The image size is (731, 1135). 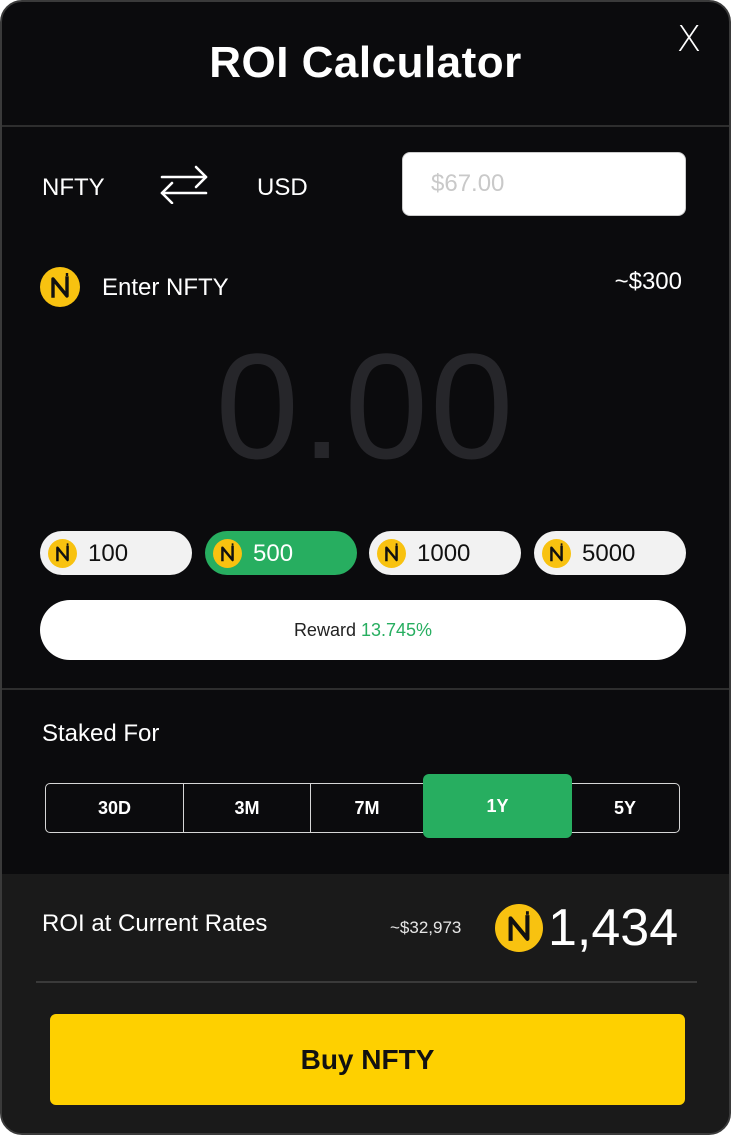 I want to click on preset-5000-button: 5000, so click(x=610, y=553).